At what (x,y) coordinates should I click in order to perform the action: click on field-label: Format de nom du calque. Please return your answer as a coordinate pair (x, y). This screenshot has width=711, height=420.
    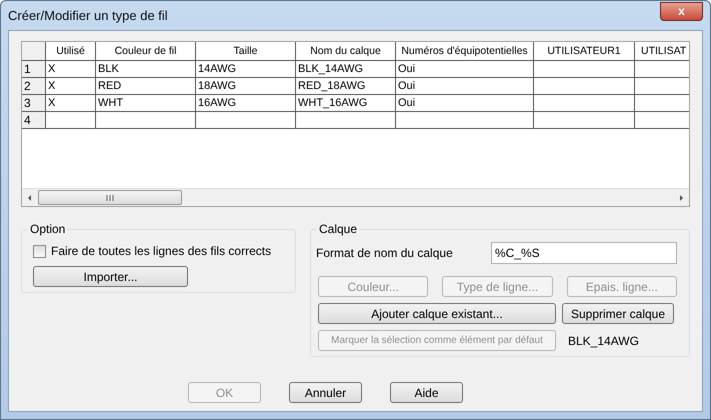
    Looking at the image, I should click on (384, 253).